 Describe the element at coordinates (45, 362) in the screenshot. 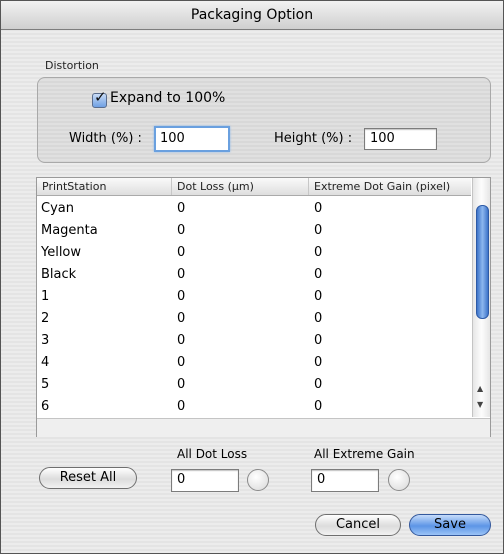

I see `printstation-cell: 4` at that location.